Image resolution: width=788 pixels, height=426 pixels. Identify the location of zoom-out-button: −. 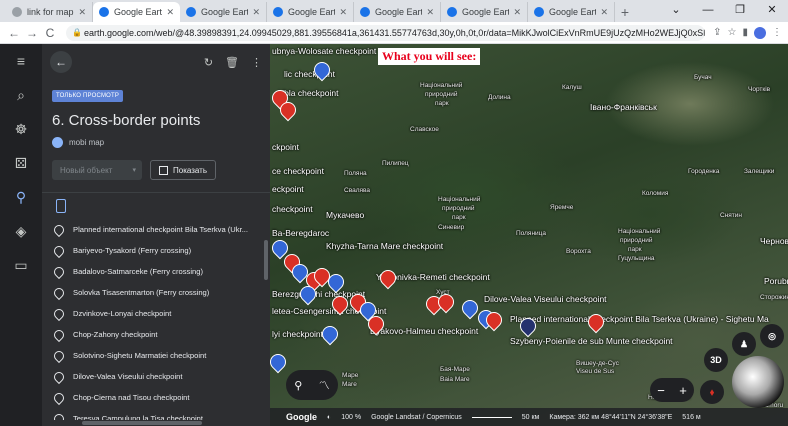
(661, 390).